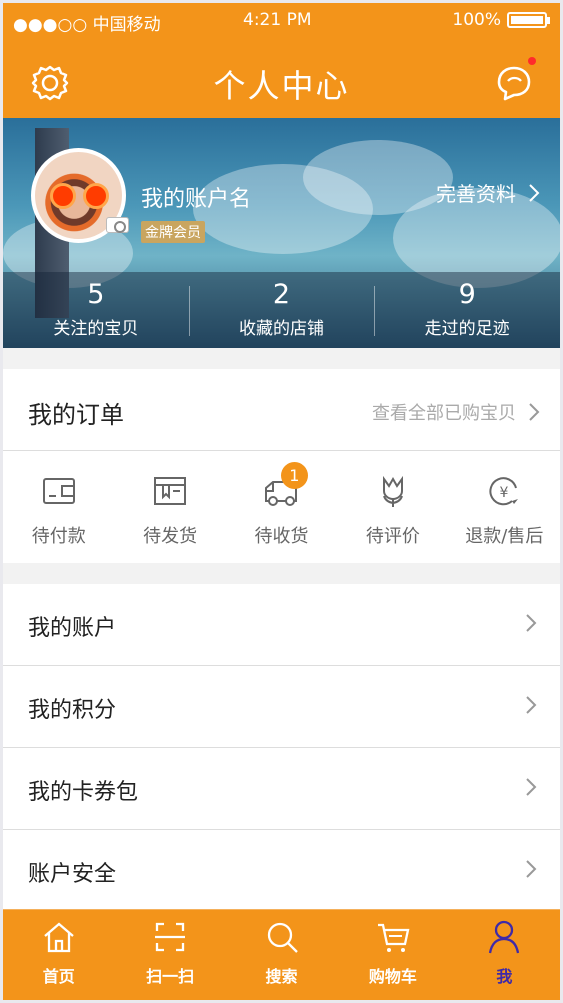 This screenshot has width=563, height=1003. What do you see at coordinates (392, 955) in the screenshot?
I see `tab-cart: 购物车` at bounding box center [392, 955].